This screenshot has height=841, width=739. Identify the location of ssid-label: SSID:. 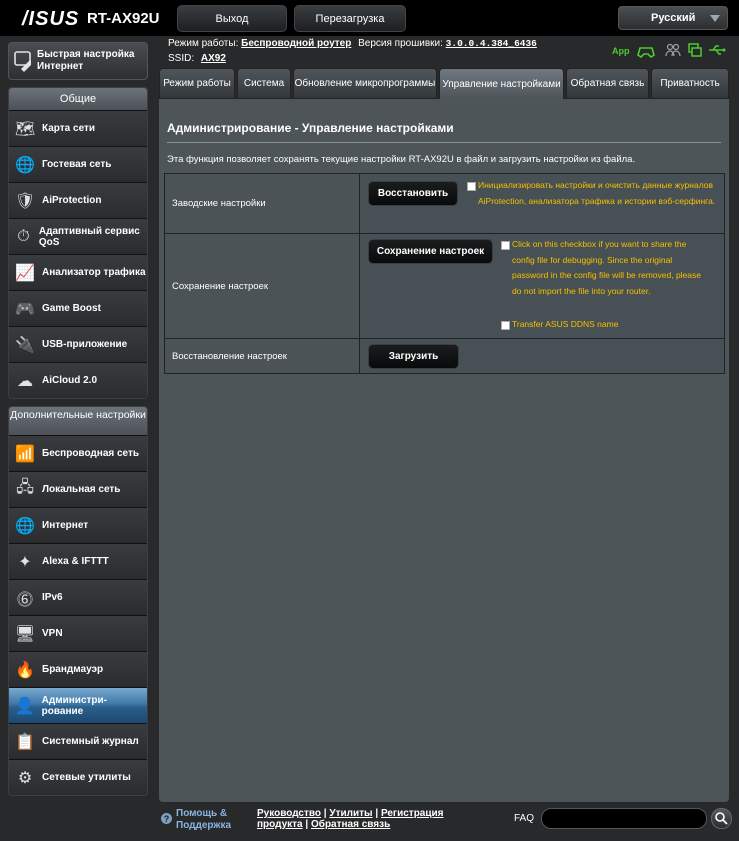
(181, 58).